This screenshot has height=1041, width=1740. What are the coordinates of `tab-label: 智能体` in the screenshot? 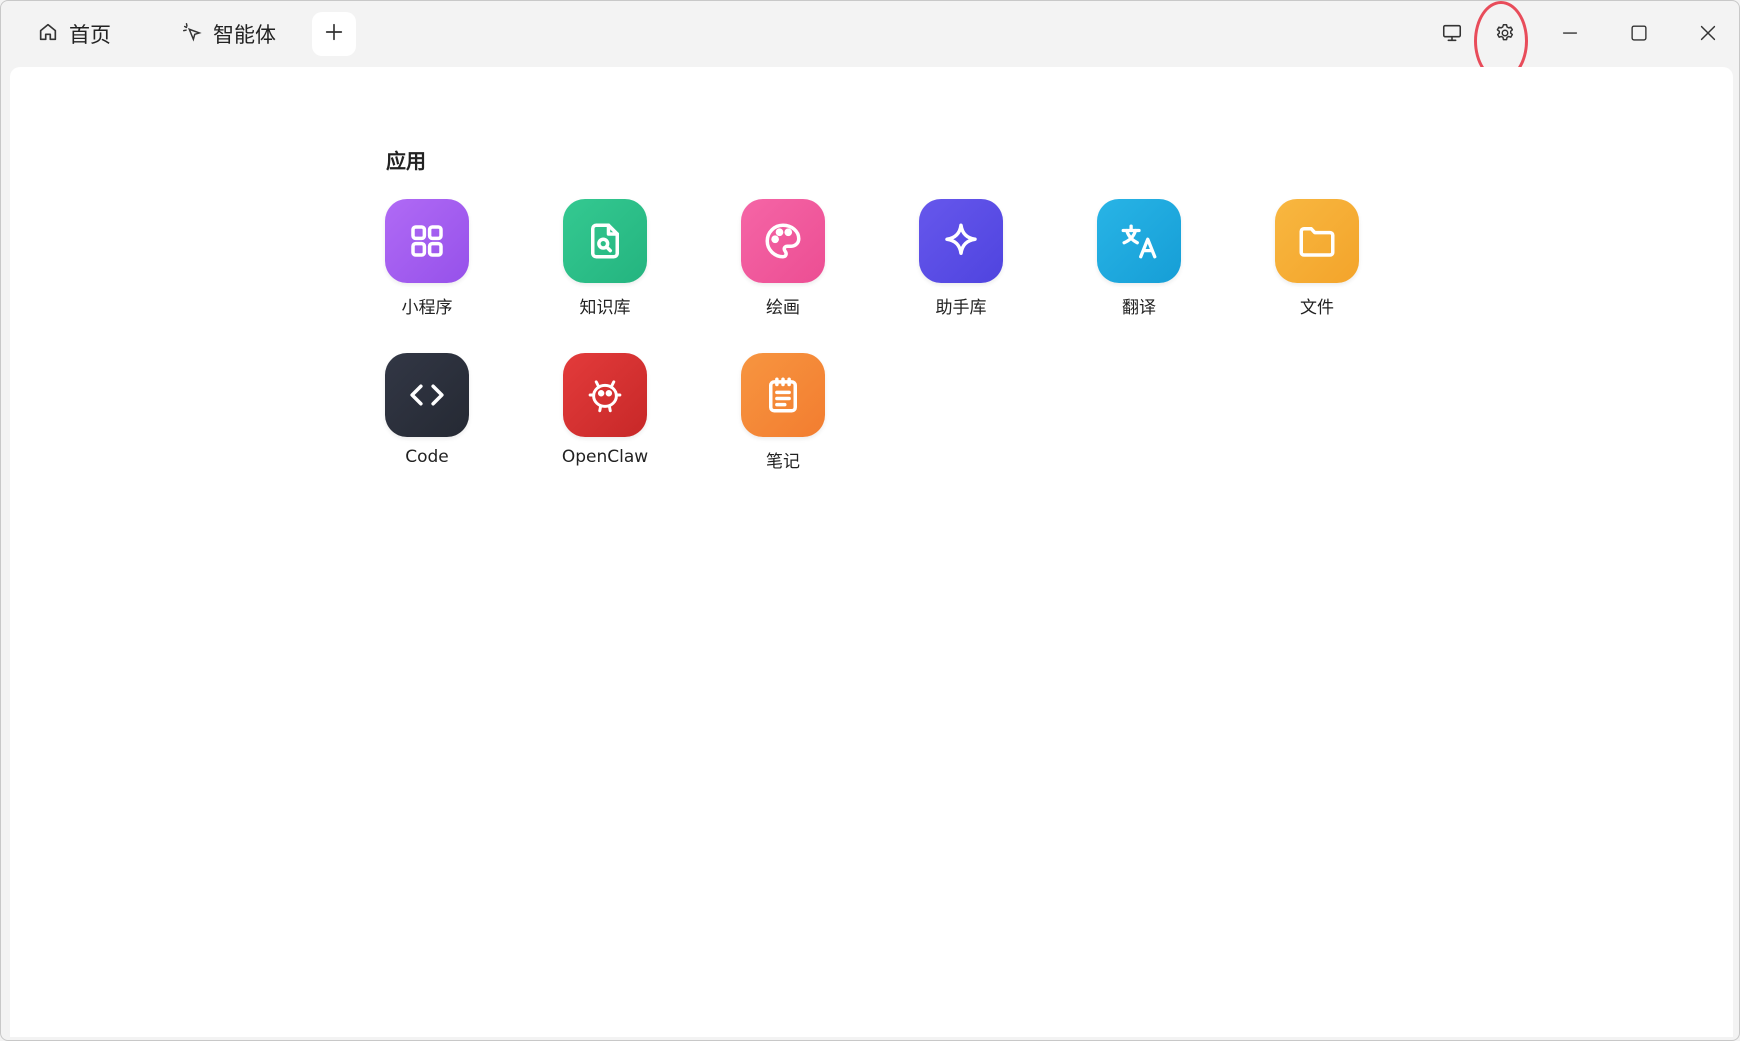 It's located at (244, 35).